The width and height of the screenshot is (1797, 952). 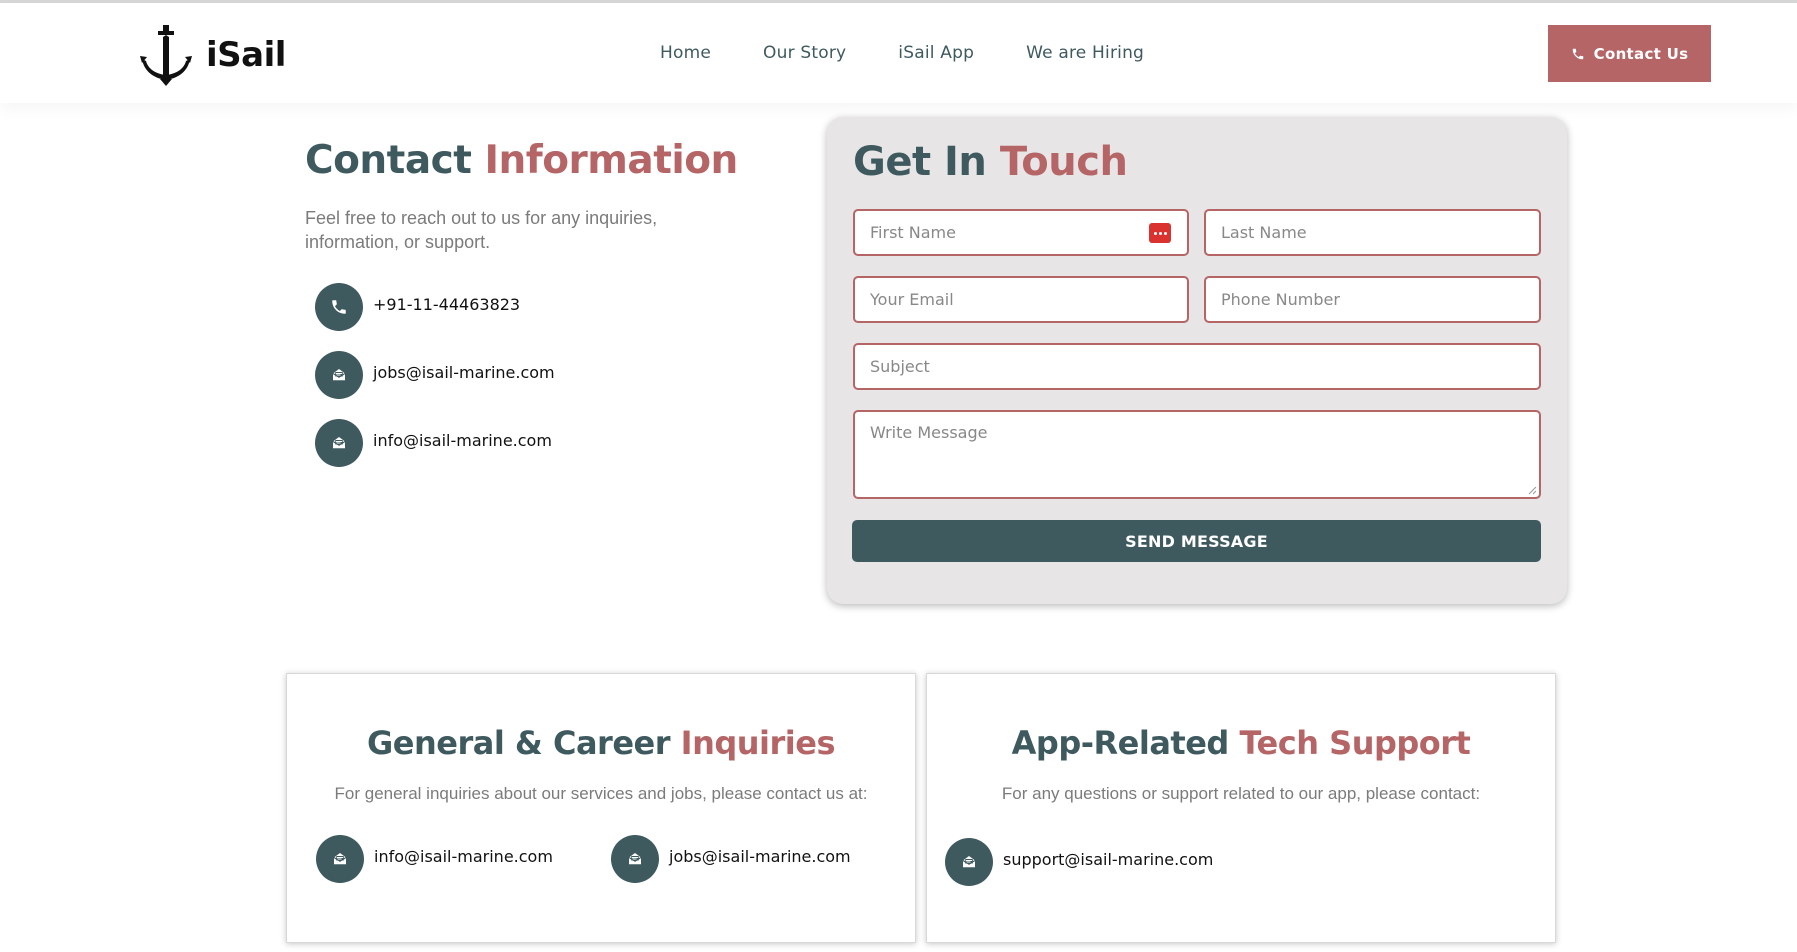 I want to click on contact-jobs-email-item: jobs@isail-marine.com, so click(x=435, y=375).